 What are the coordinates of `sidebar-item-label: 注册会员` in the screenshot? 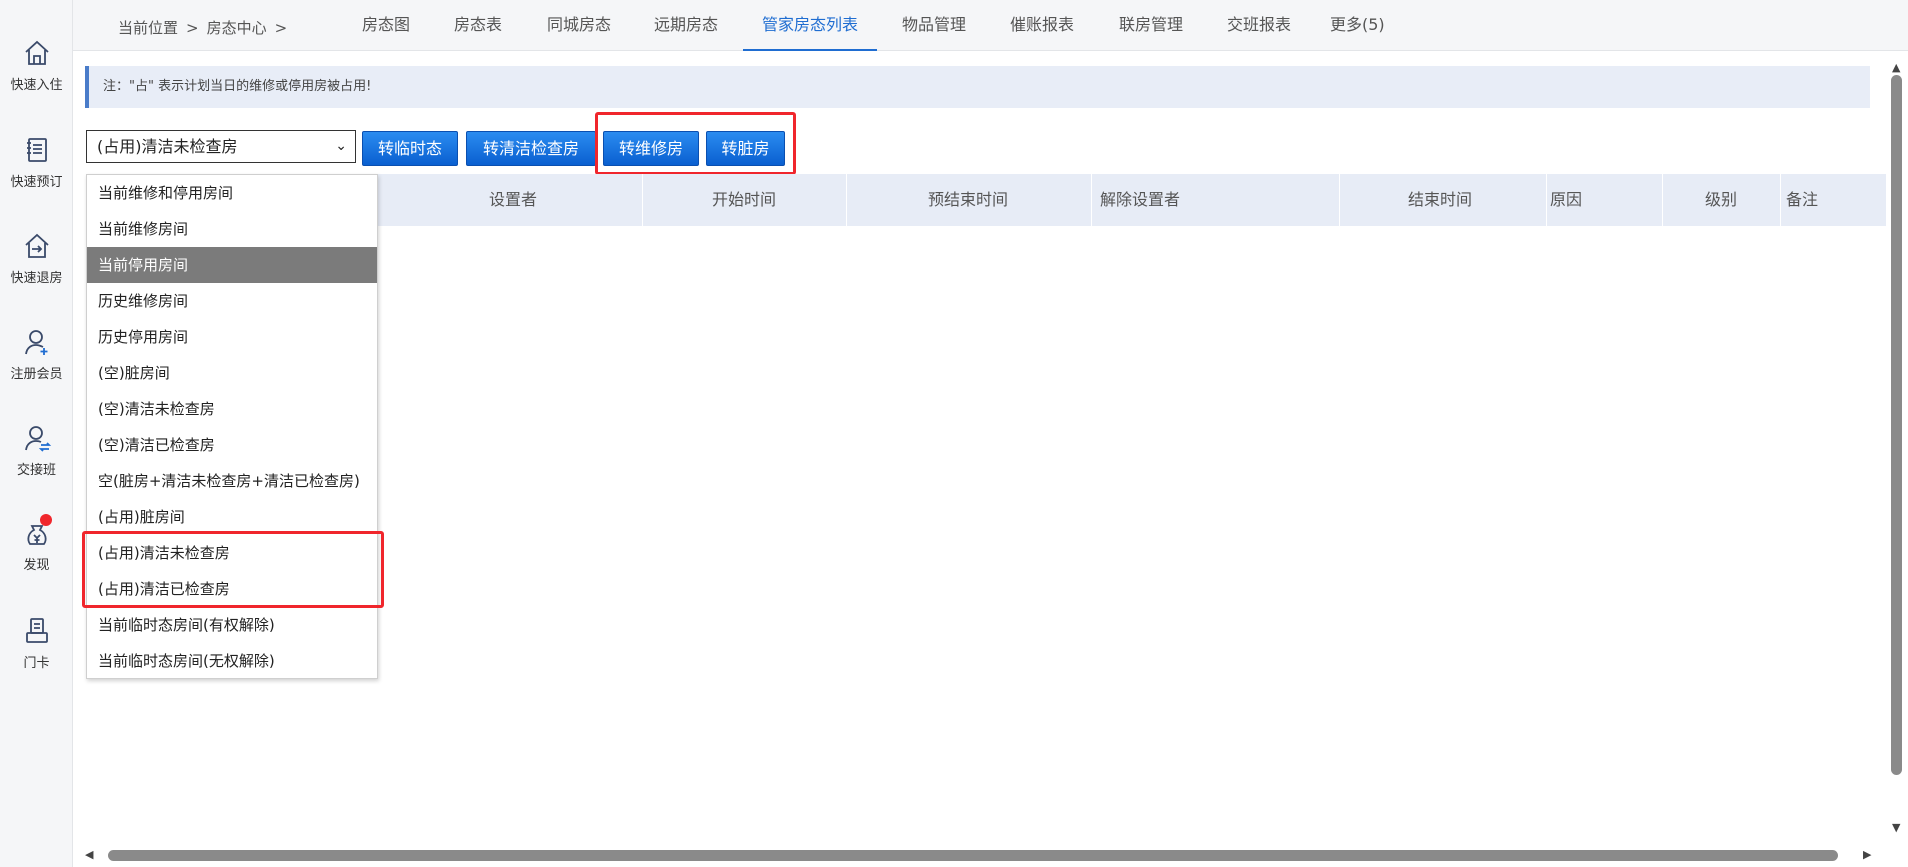 It's located at (36, 374).